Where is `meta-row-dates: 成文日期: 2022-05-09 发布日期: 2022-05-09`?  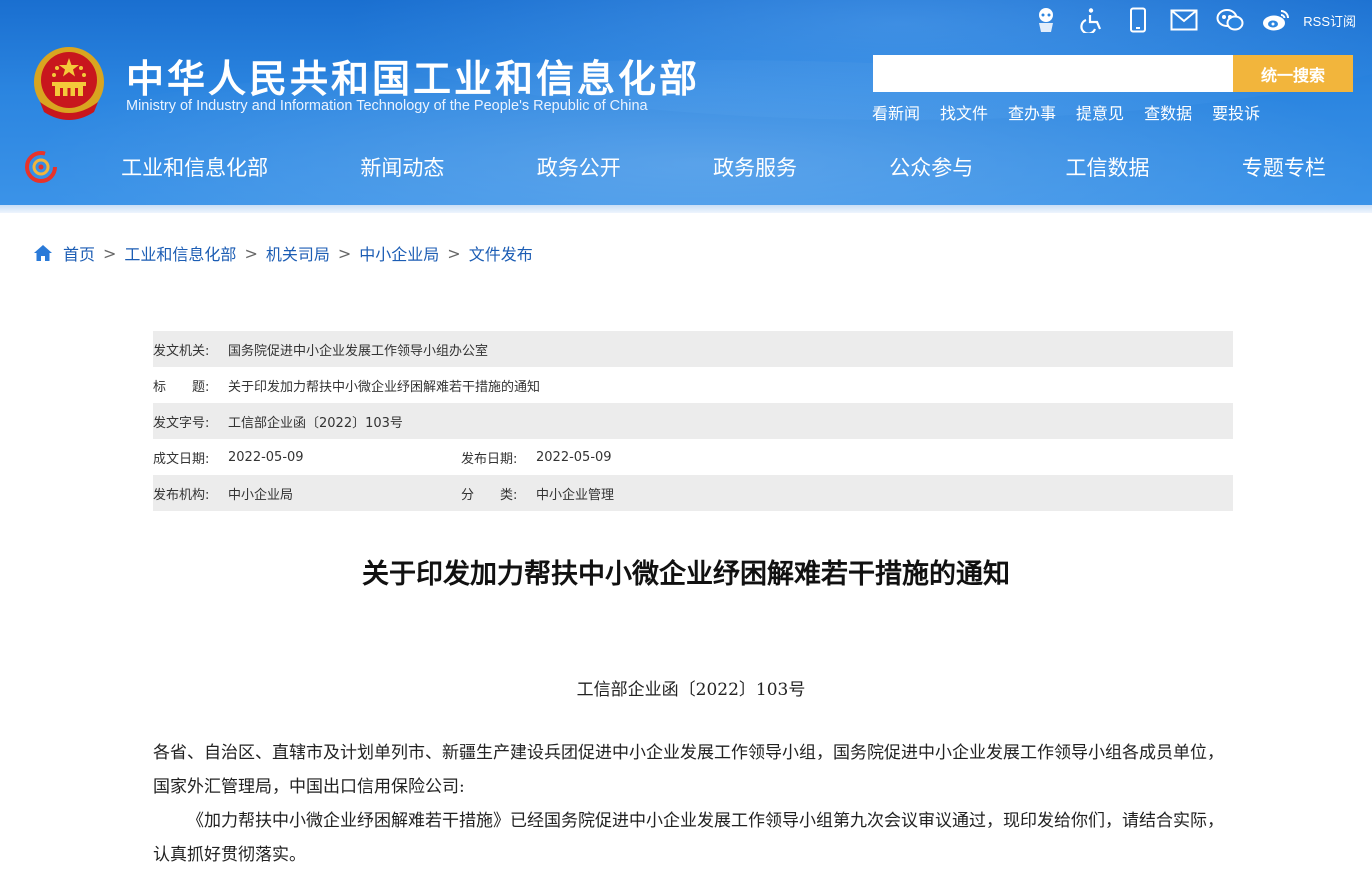 meta-row-dates: 成文日期: 2022-05-09 发布日期: 2022-05-09 is located at coordinates (693, 457).